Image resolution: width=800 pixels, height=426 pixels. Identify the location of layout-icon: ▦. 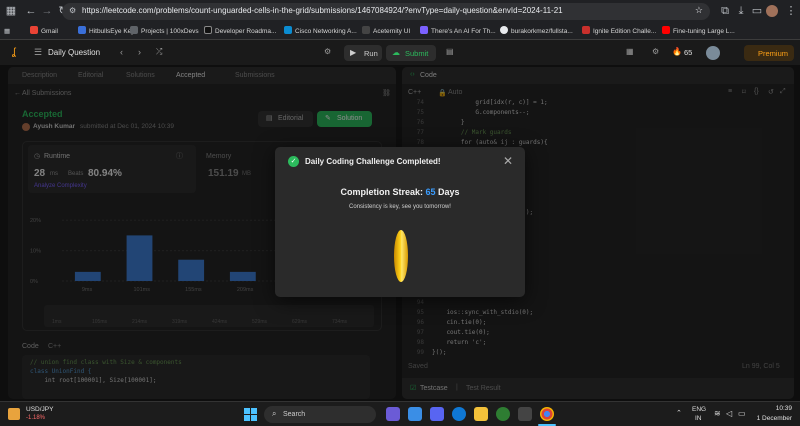
(630, 51).